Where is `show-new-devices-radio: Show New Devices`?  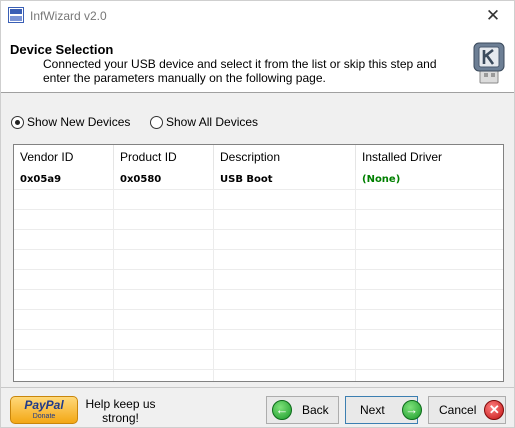
show-new-devices-radio: Show New Devices is located at coordinates (70, 122).